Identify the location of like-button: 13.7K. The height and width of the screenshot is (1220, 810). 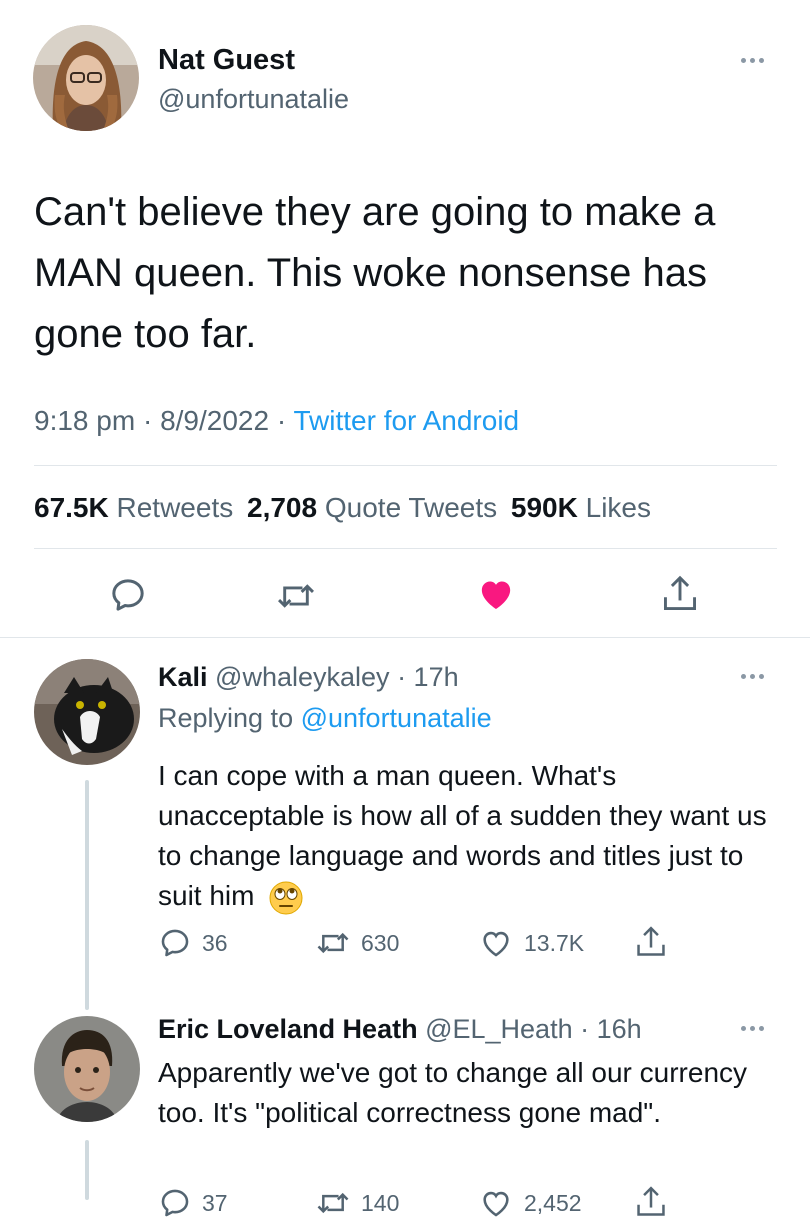
(531, 943).